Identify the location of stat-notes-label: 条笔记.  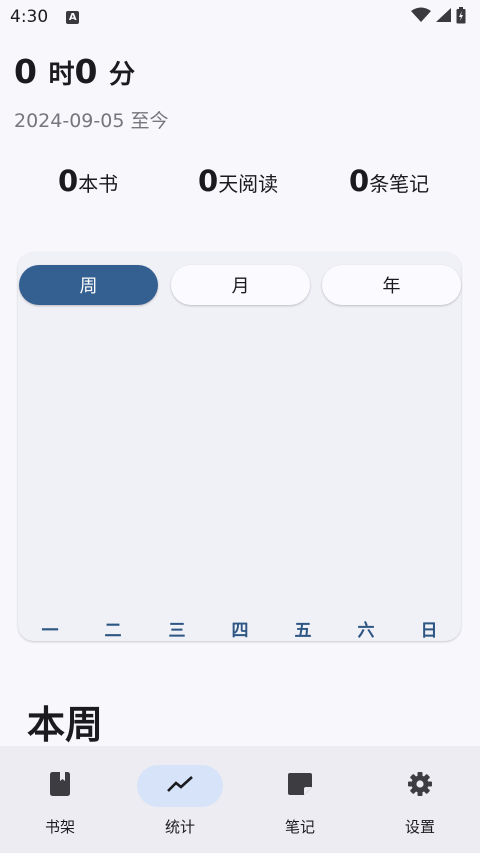
(399, 184).